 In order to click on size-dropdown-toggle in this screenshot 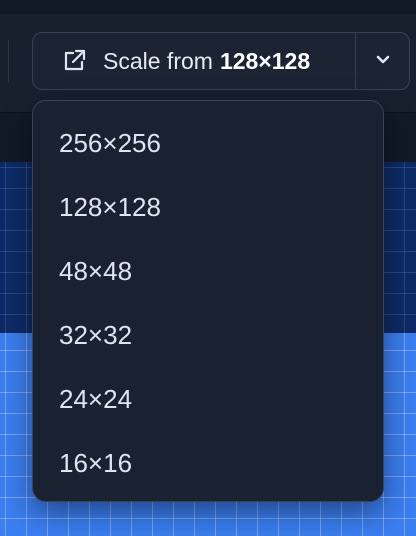, I will do `click(382, 61)`.